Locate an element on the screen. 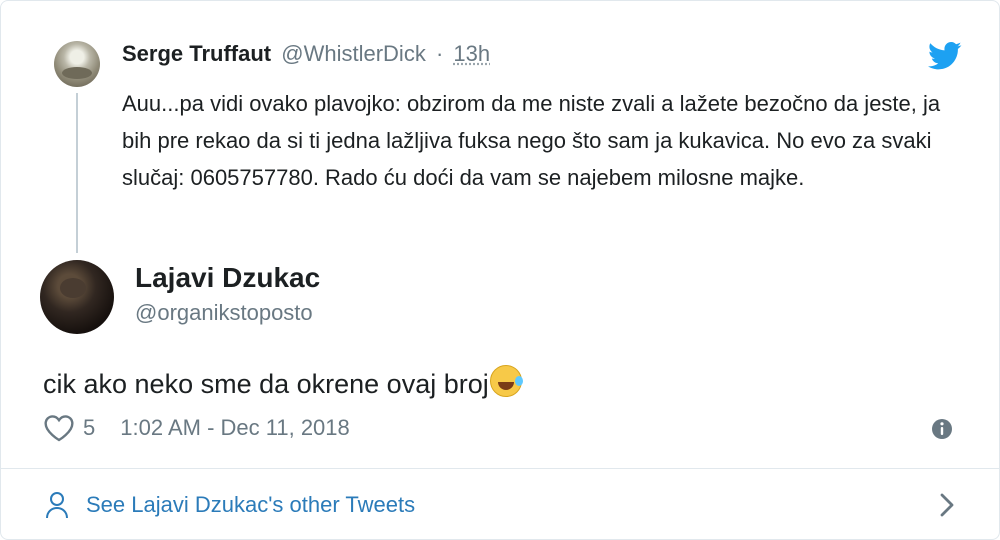 The height and width of the screenshot is (540, 1000). heart-icon is located at coordinates (59, 428).